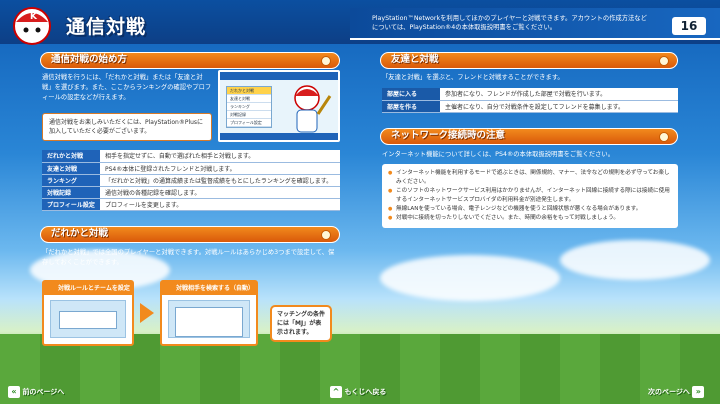 Image resolution: width=720 pixels, height=404 pixels. I want to click on prev-page-label: 前のページへ, so click(43, 392).